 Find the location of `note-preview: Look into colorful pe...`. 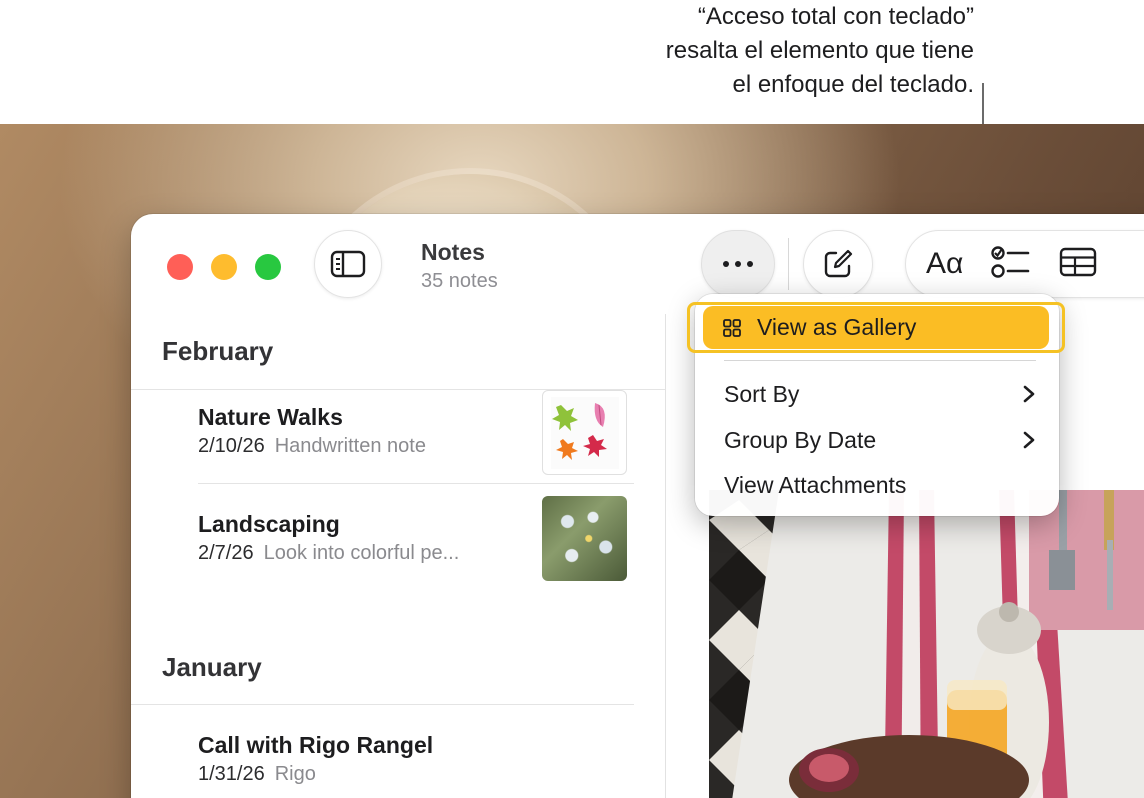

note-preview: Look into colorful pe... is located at coordinates (361, 553).